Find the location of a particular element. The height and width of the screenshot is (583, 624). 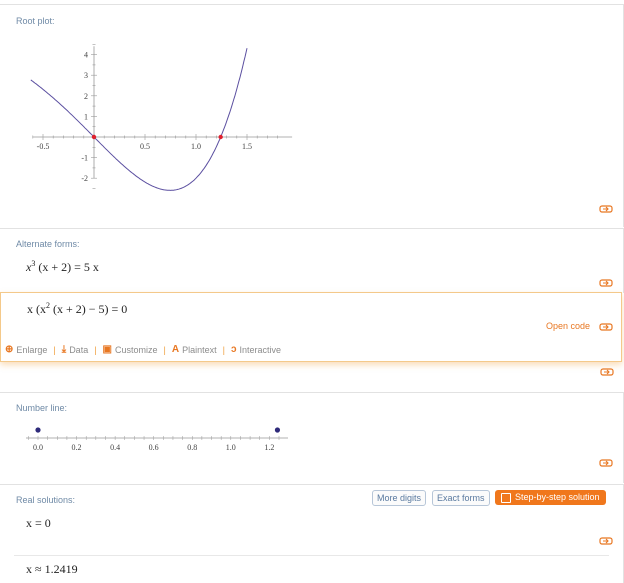

y-tick-label: 1 is located at coordinates (86, 116).